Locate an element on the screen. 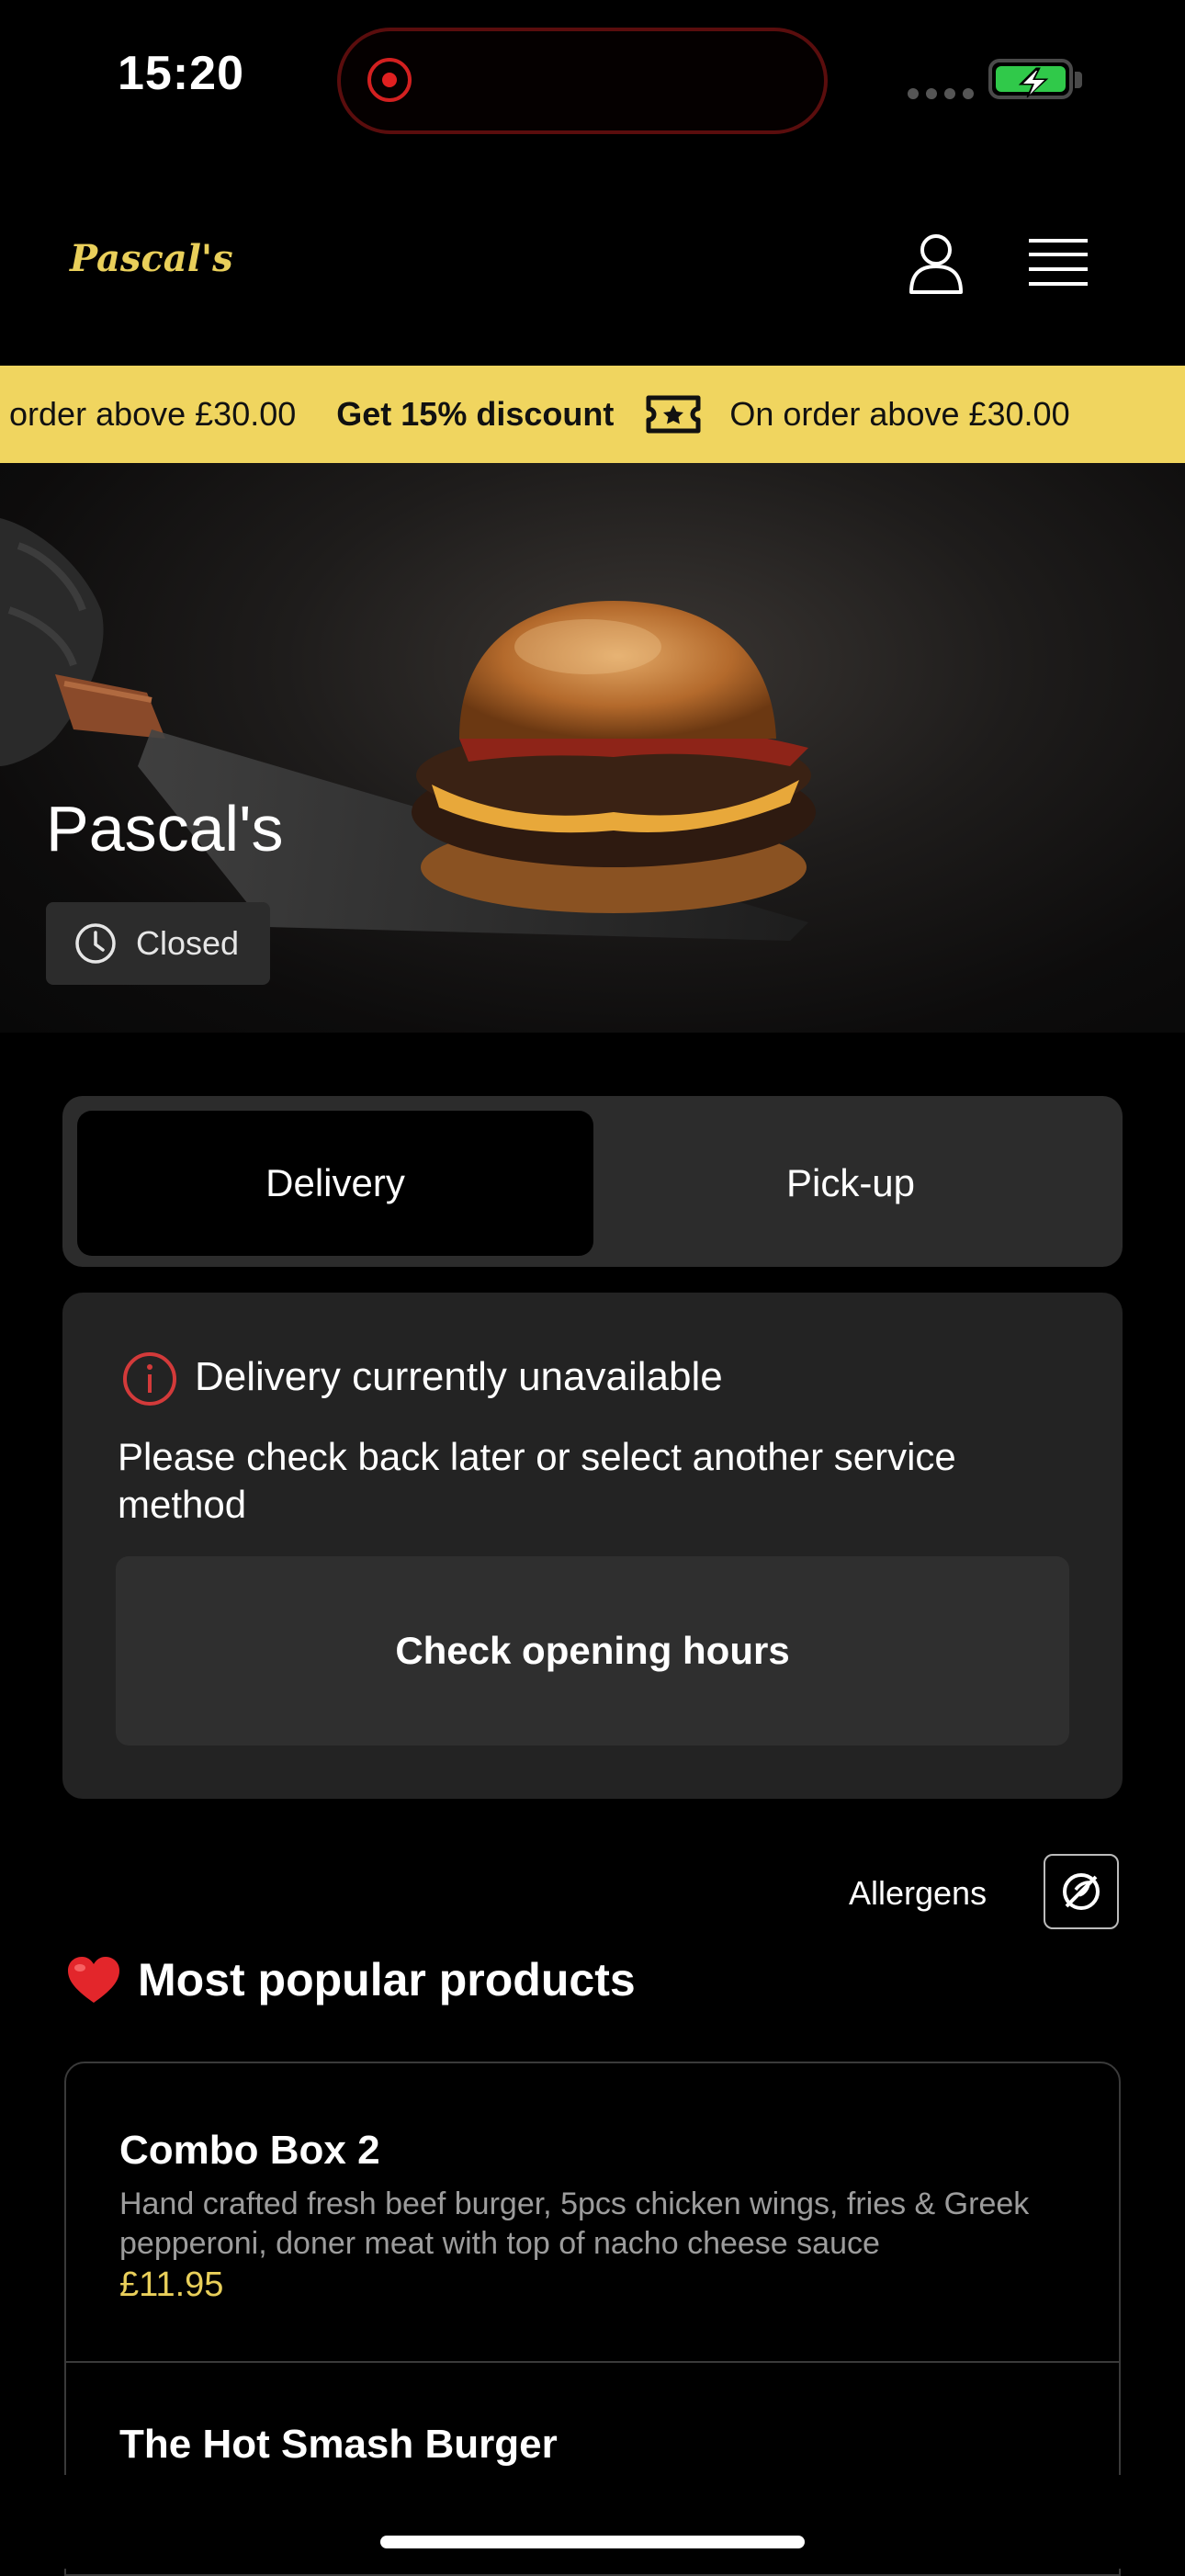 Image resolution: width=1185 pixels, height=2576 pixels. check-opening-hours-button: Check opening hours is located at coordinates (592, 1651).